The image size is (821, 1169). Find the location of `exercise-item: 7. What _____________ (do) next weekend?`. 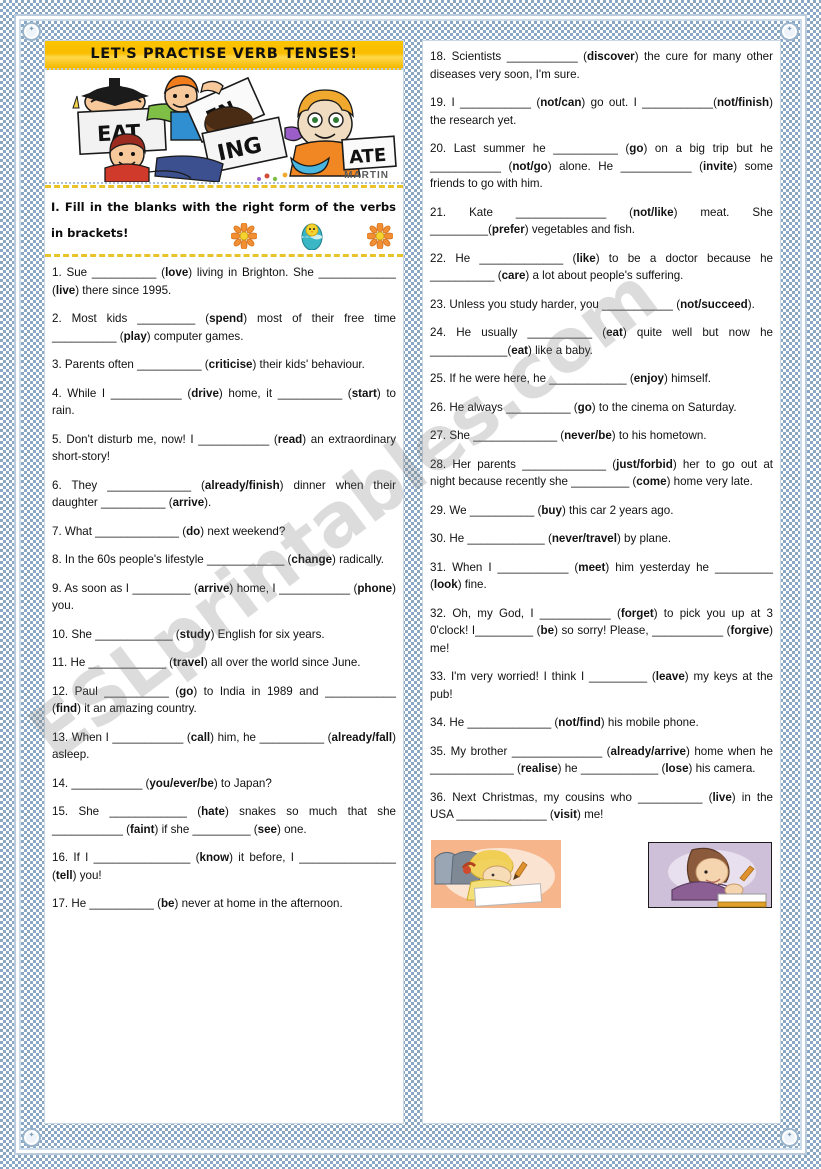

exercise-item: 7. What _____________ (do) next weekend? is located at coordinates (169, 531).